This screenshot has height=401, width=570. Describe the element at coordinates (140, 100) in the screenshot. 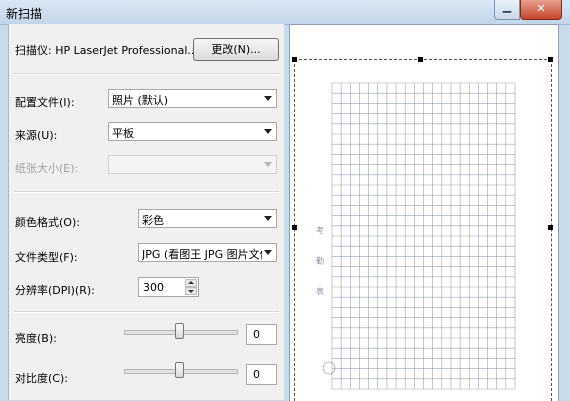

I see `profile-value: 照片 (默认)` at that location.